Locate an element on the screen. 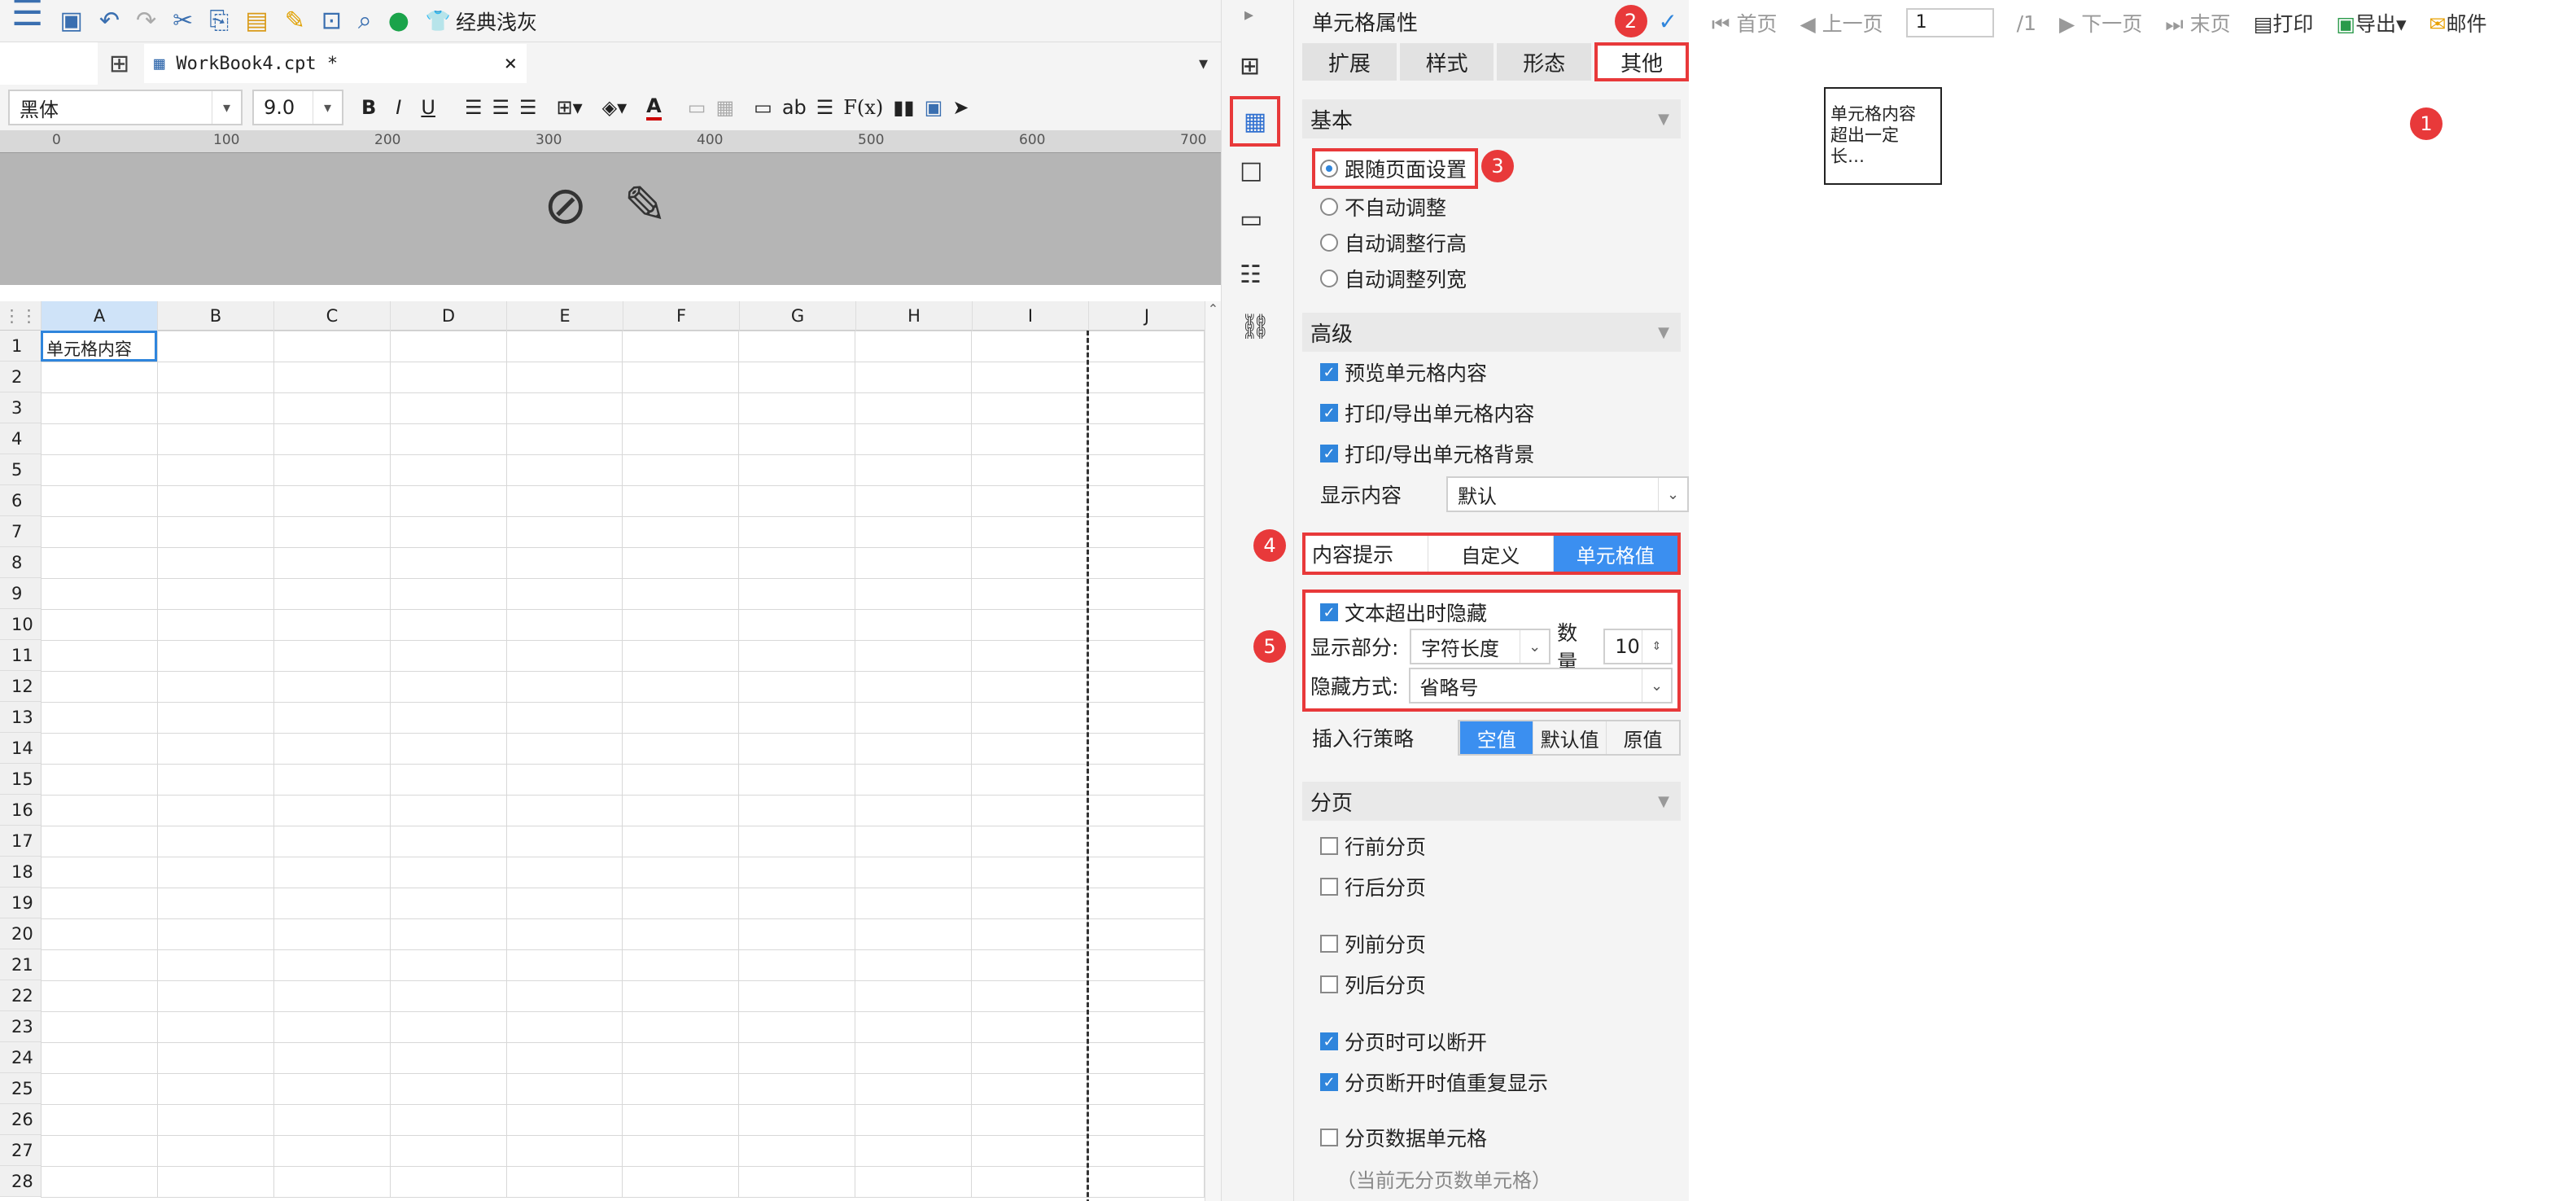 The height and width of the screenshot is (1201, 2576). row-header: 28 is located at coordinates (20, 1181).